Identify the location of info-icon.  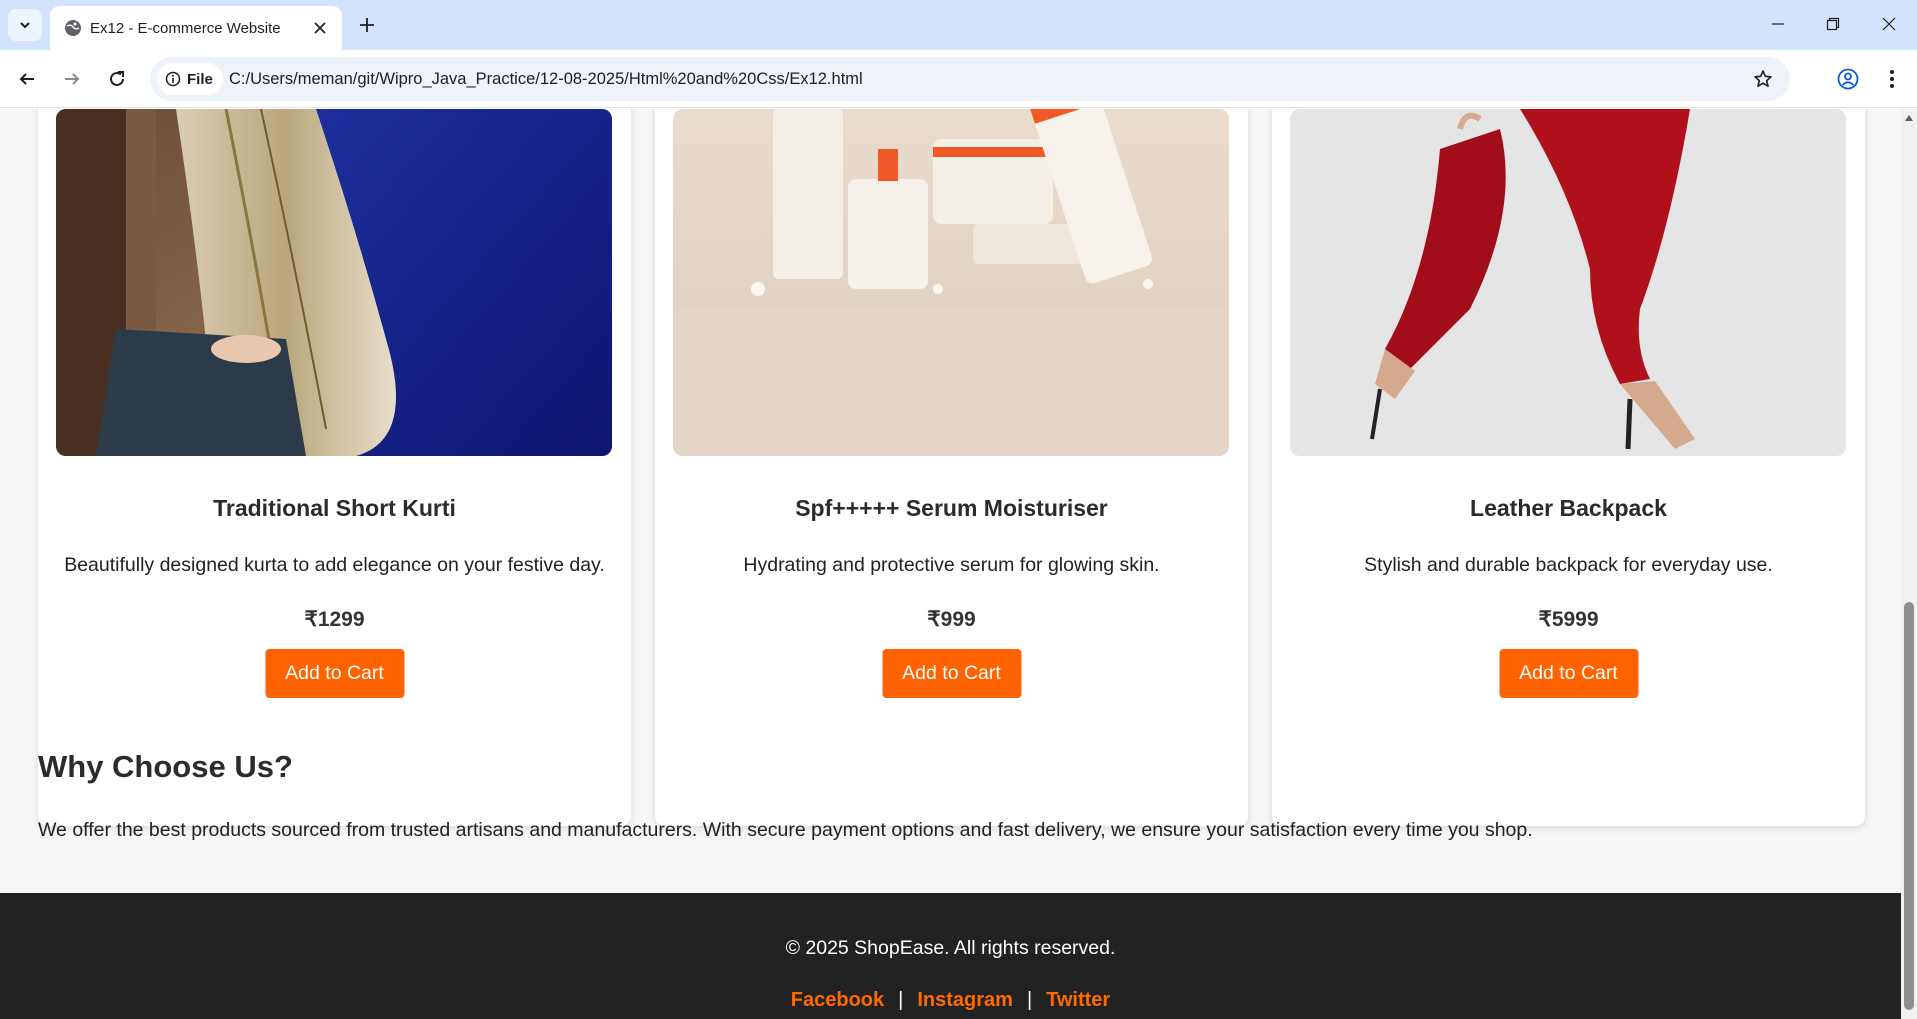
(173, 79).